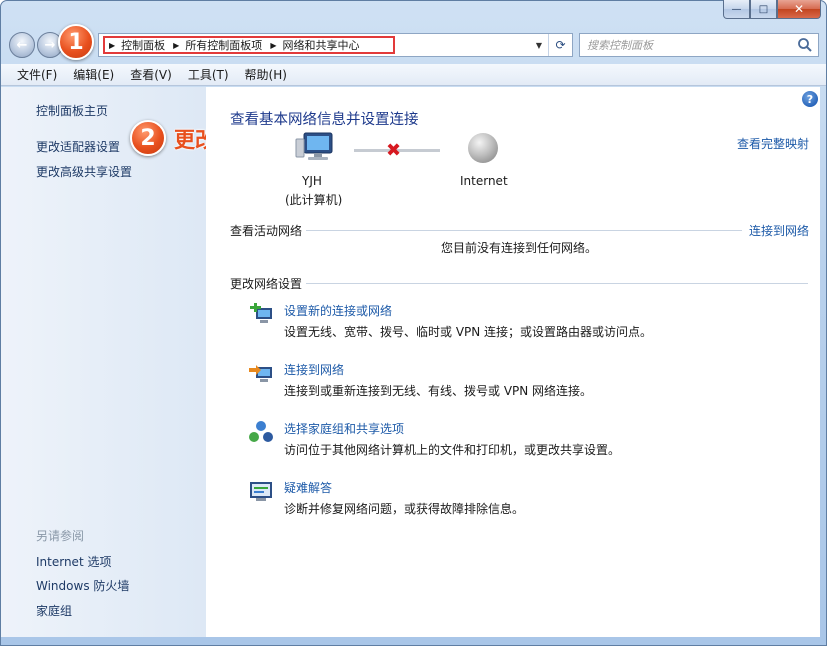  I want to click on back-button: ←, so click(22, 45).